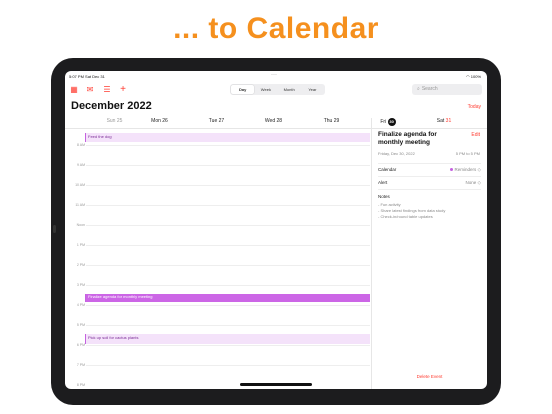 Image resolution: width=552 pixels, height=414 pixels. Describe the element at coordinates (289, 89) in the screenshot. I see `tab-month: Month` at that location.